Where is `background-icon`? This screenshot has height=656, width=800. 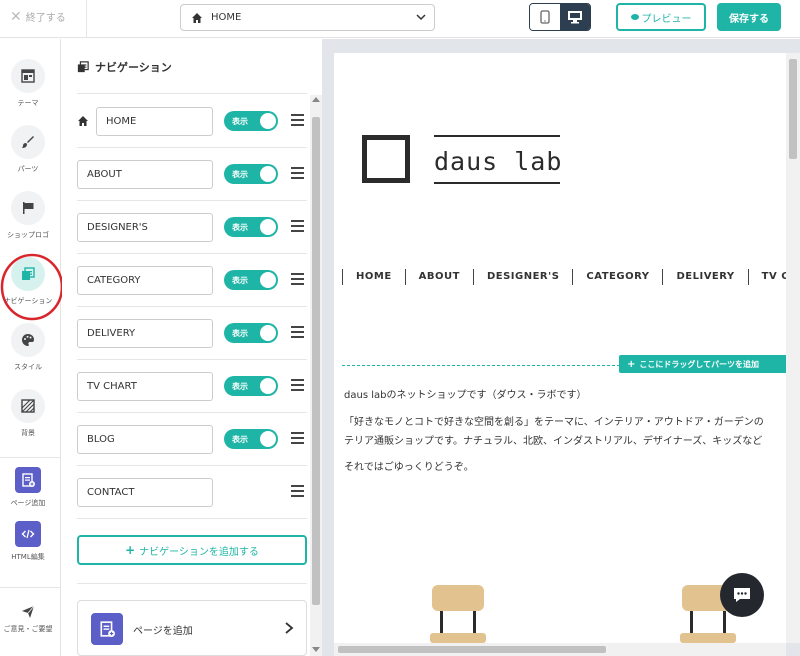
background-icon is located at coordinates (28, 406).